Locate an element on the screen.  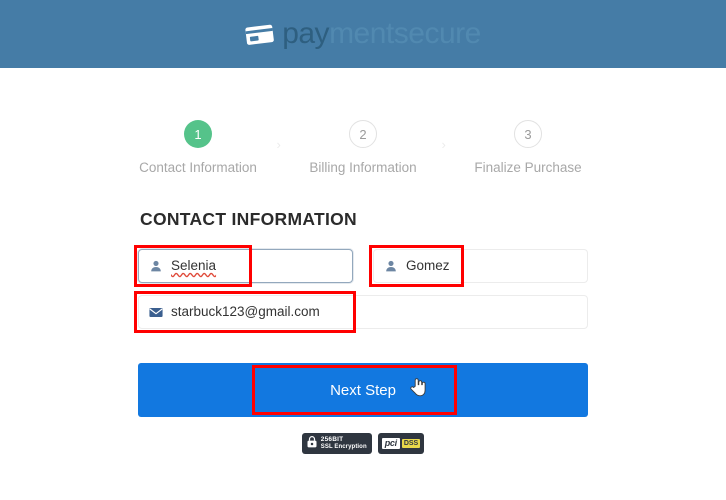
envelope-icon is located at coordinates (156, 312).